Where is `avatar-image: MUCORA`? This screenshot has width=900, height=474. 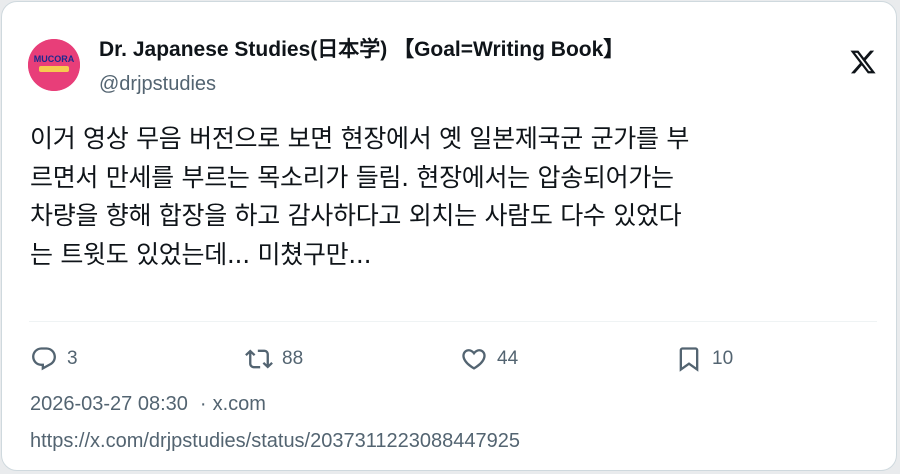 avatar-image: MUCORA is located at coordinates (54, 65).